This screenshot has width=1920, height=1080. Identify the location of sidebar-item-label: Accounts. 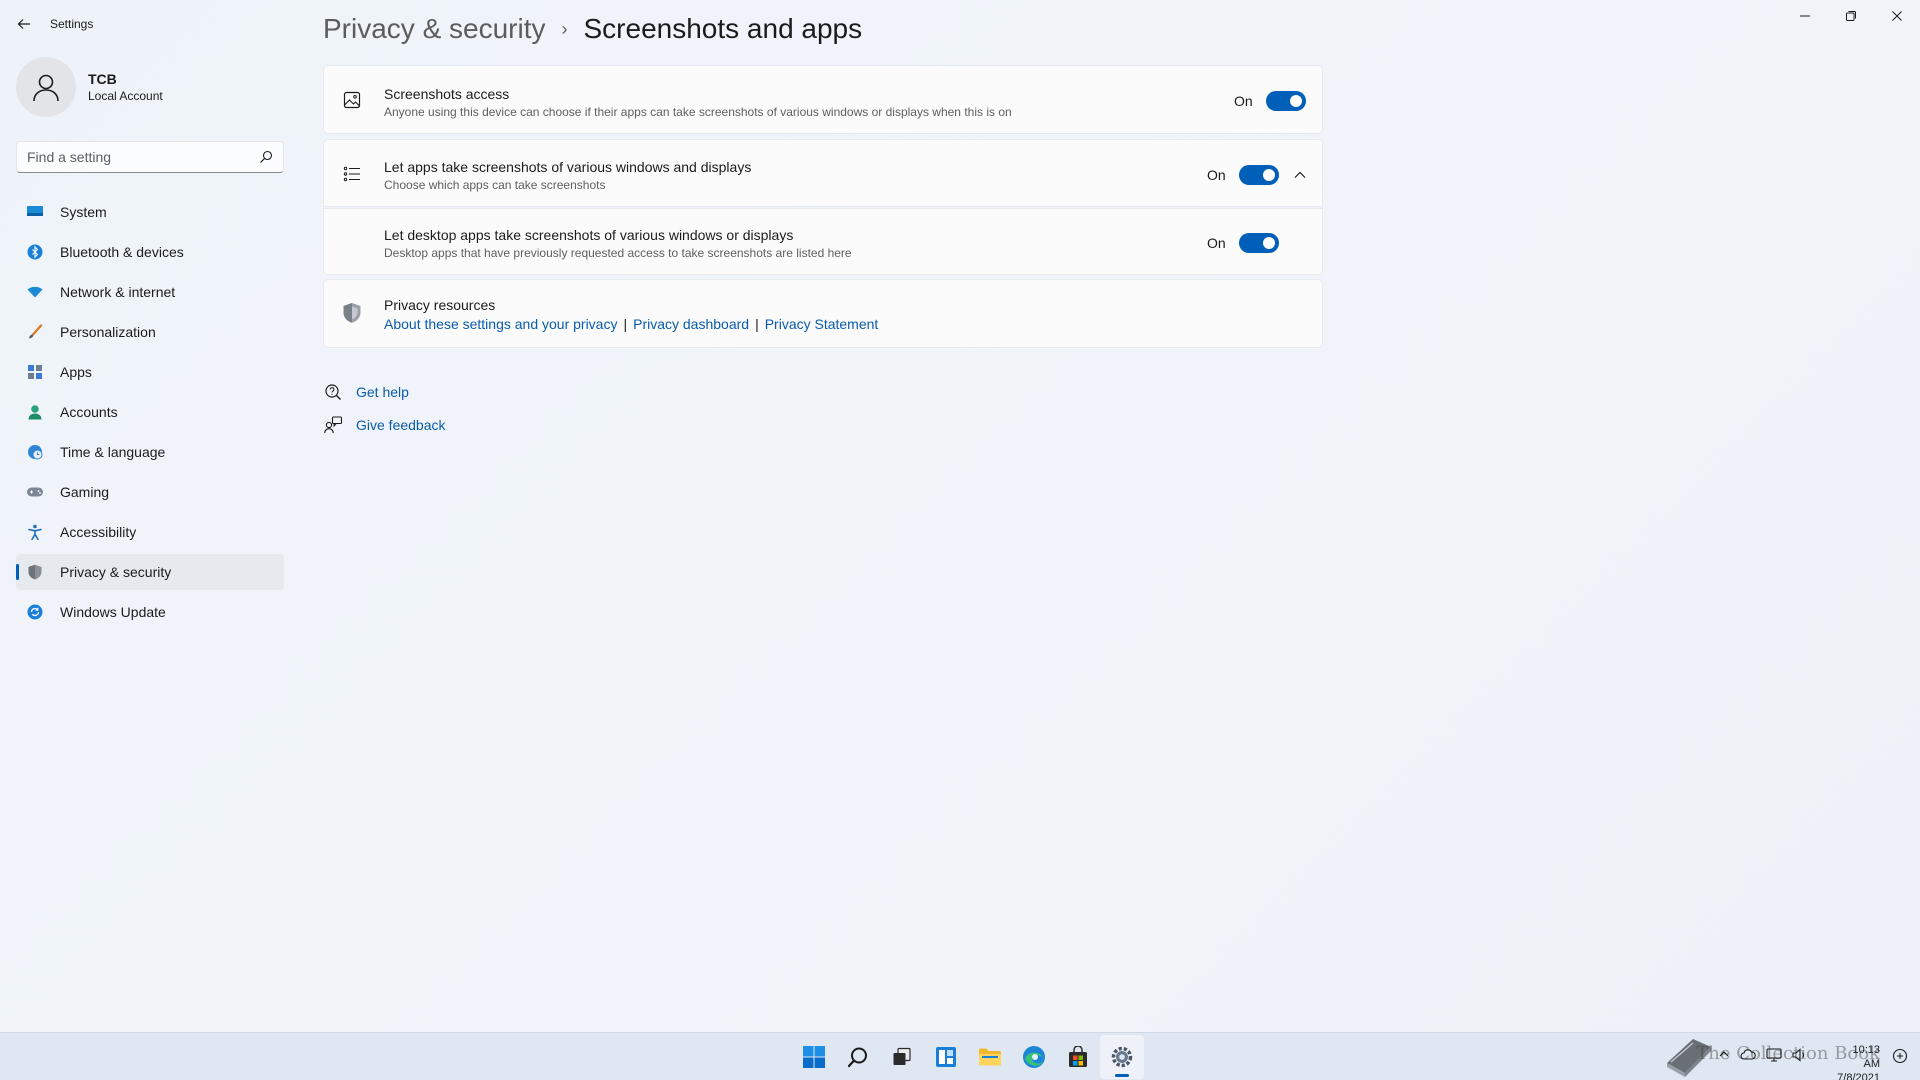
(89, 412).